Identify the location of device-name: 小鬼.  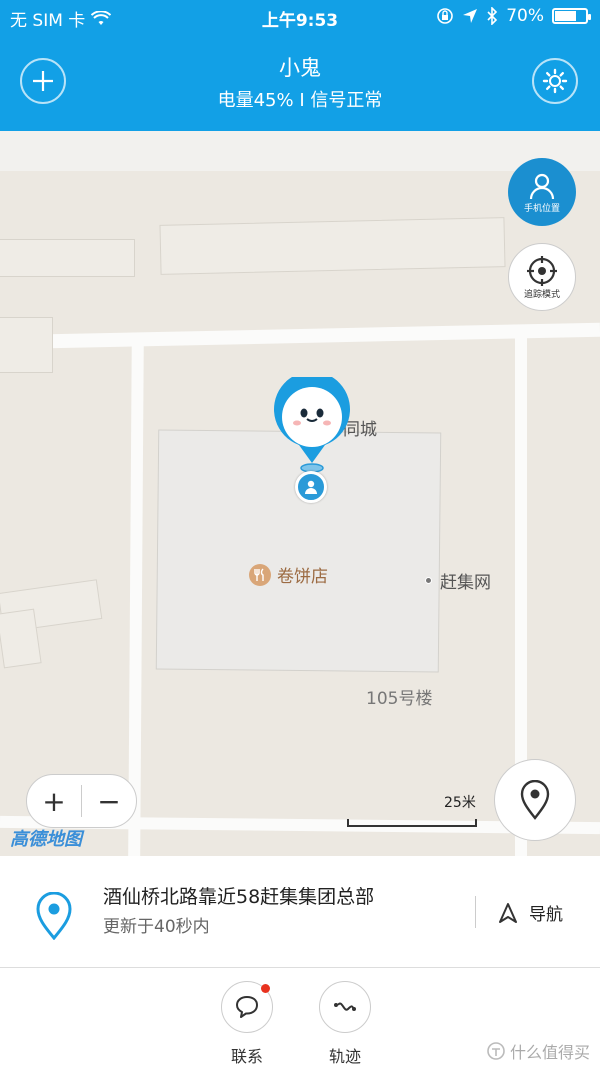
(300, 68).